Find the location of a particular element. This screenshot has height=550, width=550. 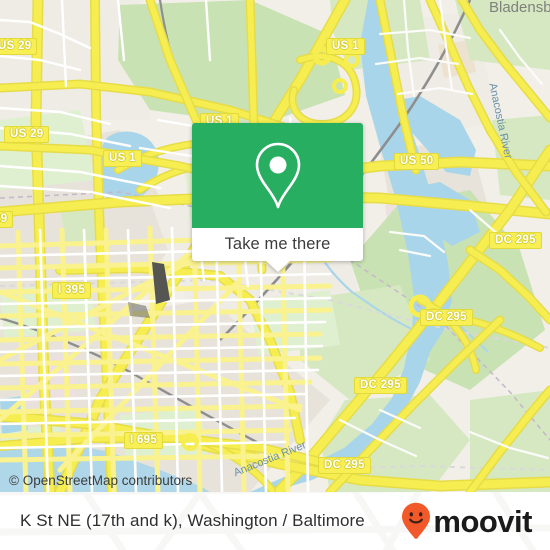

callout-icon-panel is located at coordinates (277, 175).